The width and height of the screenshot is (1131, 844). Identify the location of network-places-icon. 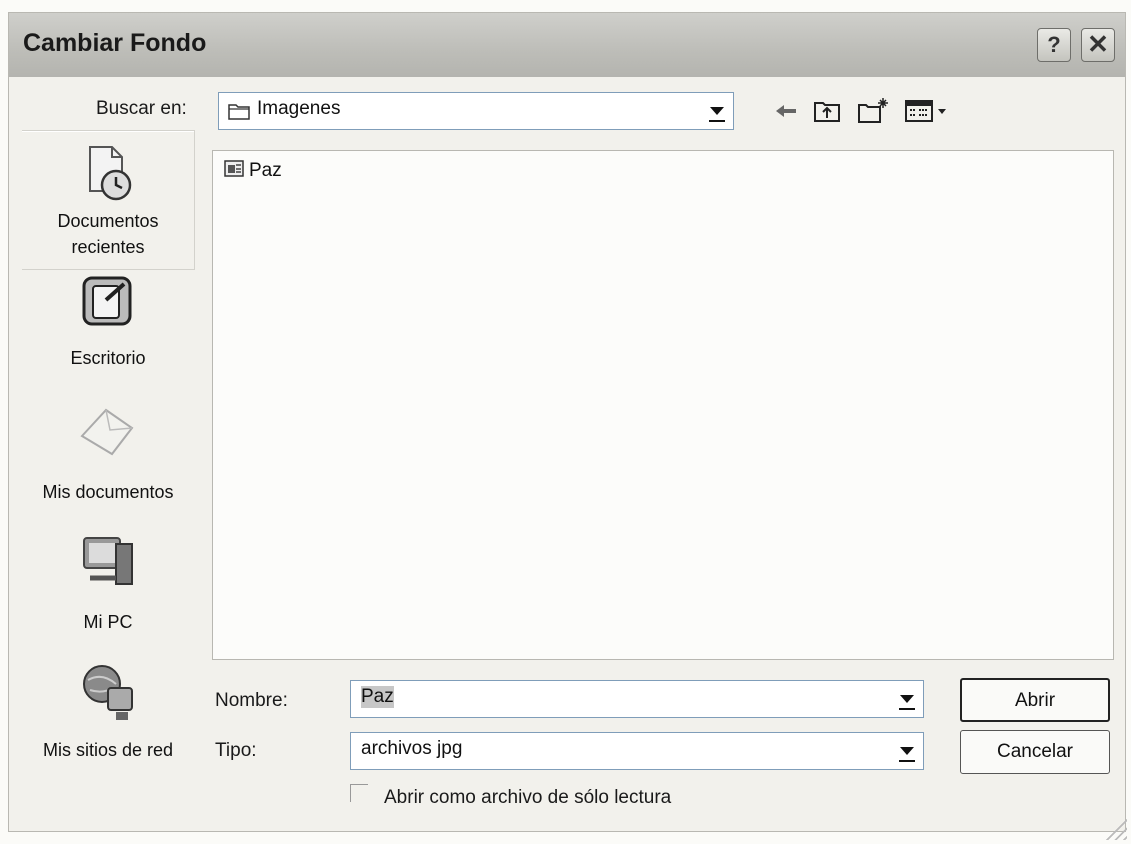
(108, 694).